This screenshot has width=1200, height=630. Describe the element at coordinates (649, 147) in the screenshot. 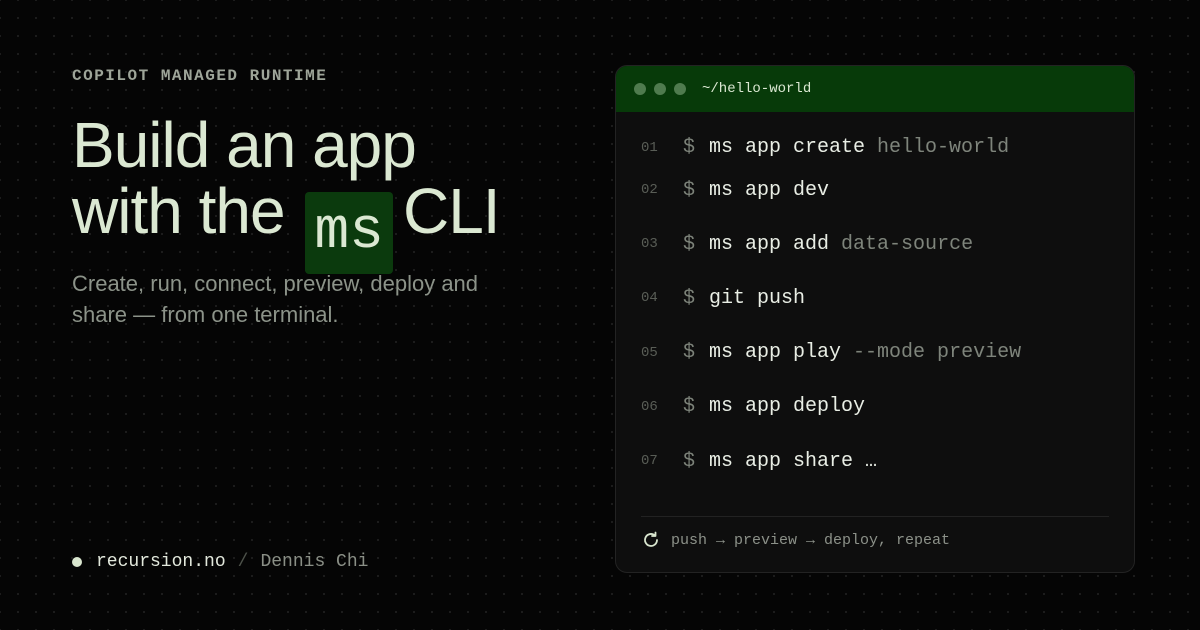

I see `line-number: 01` at that location.